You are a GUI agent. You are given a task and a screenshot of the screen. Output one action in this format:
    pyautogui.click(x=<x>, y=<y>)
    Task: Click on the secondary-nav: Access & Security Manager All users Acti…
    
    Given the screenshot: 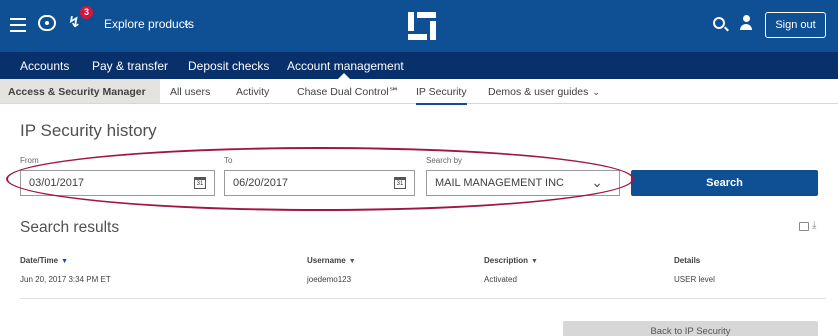 What is the action you would take?
    pyautogui.click(x=419, y=92)
    